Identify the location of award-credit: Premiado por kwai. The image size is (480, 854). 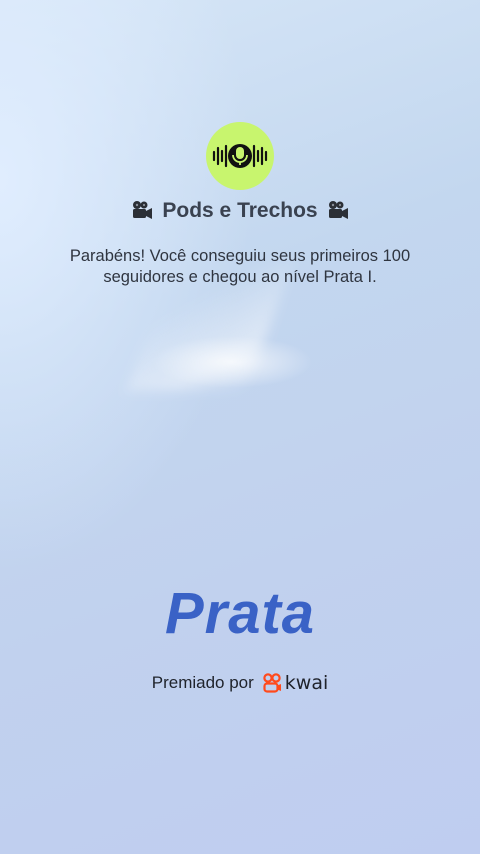
(240, 683).